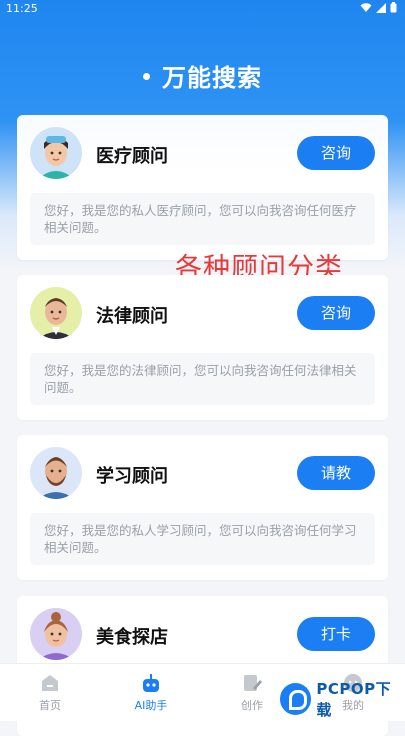 This screenshot has height=736, width=405. Describe the element at coordinates (393, 7) in the screenshot. I see `battery-icon` at that location.